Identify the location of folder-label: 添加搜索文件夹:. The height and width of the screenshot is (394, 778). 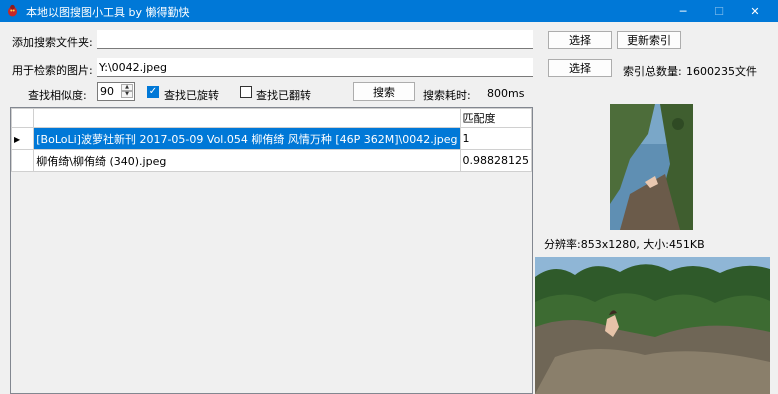
(52, 42).